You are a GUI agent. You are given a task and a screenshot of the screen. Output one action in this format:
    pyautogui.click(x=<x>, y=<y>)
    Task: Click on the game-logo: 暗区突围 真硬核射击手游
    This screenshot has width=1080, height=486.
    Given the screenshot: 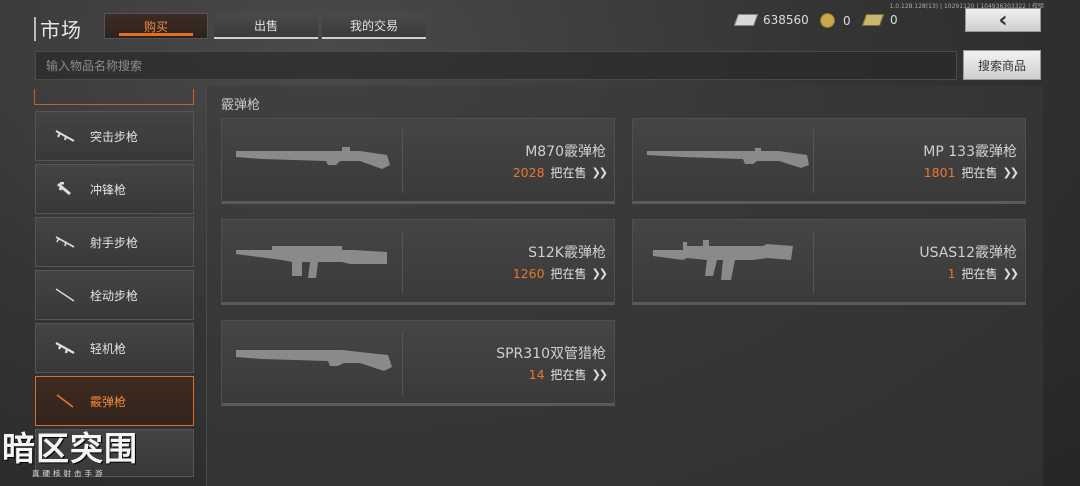 What is the action you would take?
    pyautogui.click(x=87, y=458)
    